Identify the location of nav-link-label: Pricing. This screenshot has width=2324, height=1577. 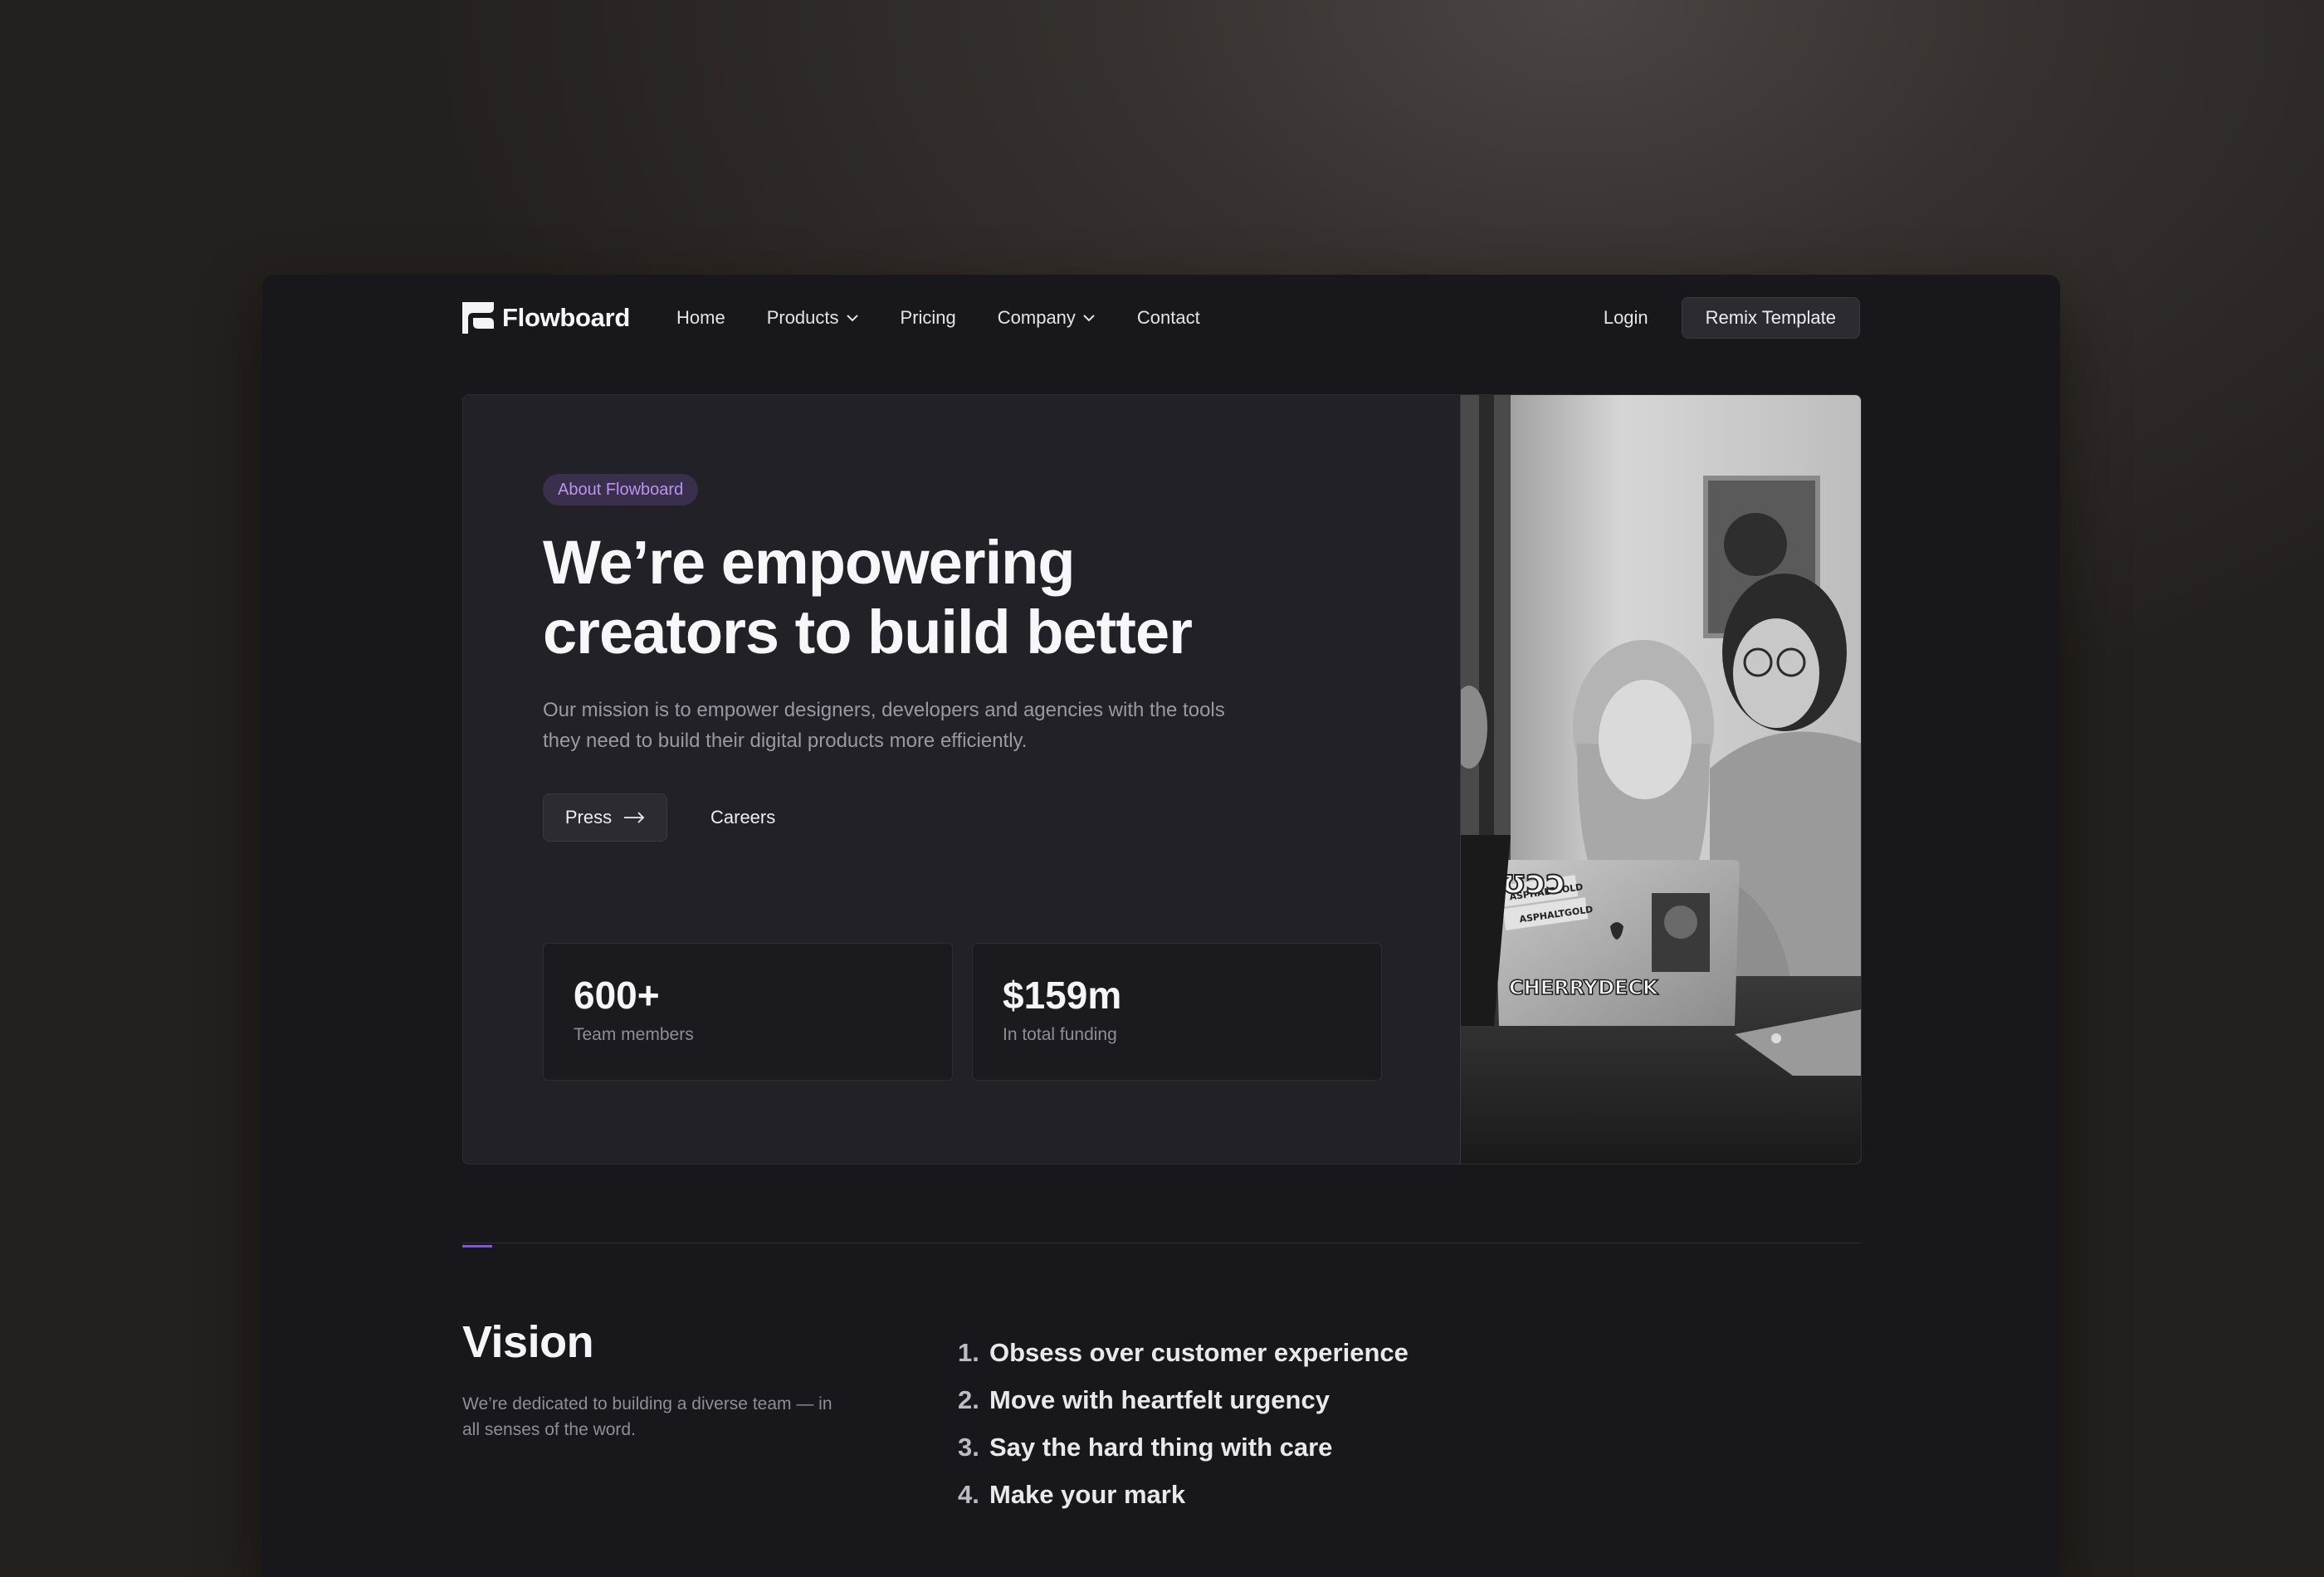
(928, 317).